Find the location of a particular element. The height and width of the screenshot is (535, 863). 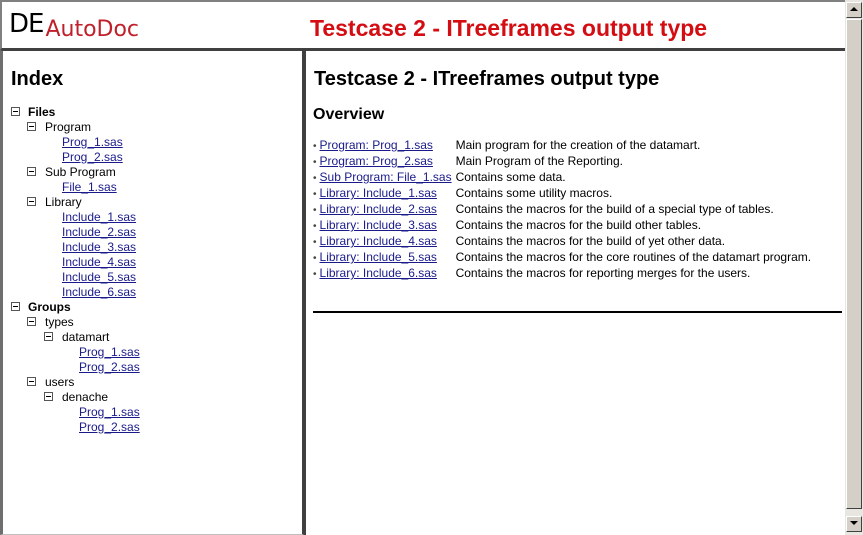

horizontal-rule is located at coordinates (577, 312).